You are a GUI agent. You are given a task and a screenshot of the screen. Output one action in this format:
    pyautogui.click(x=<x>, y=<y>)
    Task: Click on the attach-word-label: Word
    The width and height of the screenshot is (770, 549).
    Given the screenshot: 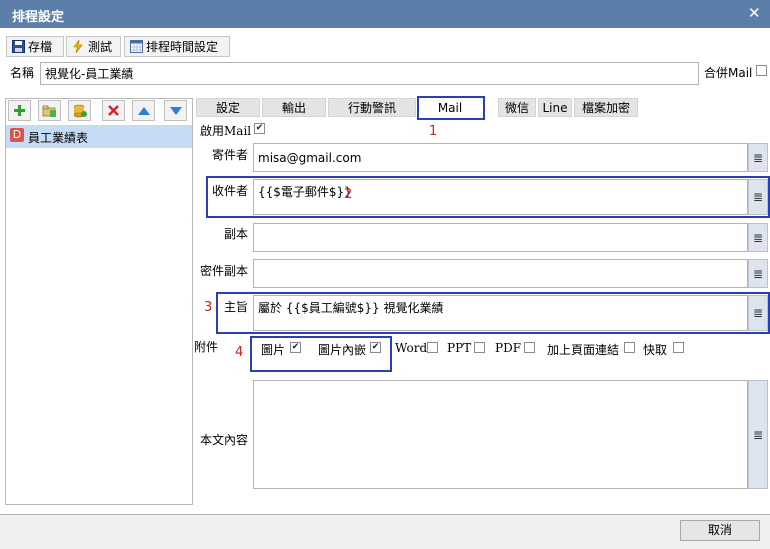 What is the action you would take?
    pyautogui.click(x=411, y=348)
    